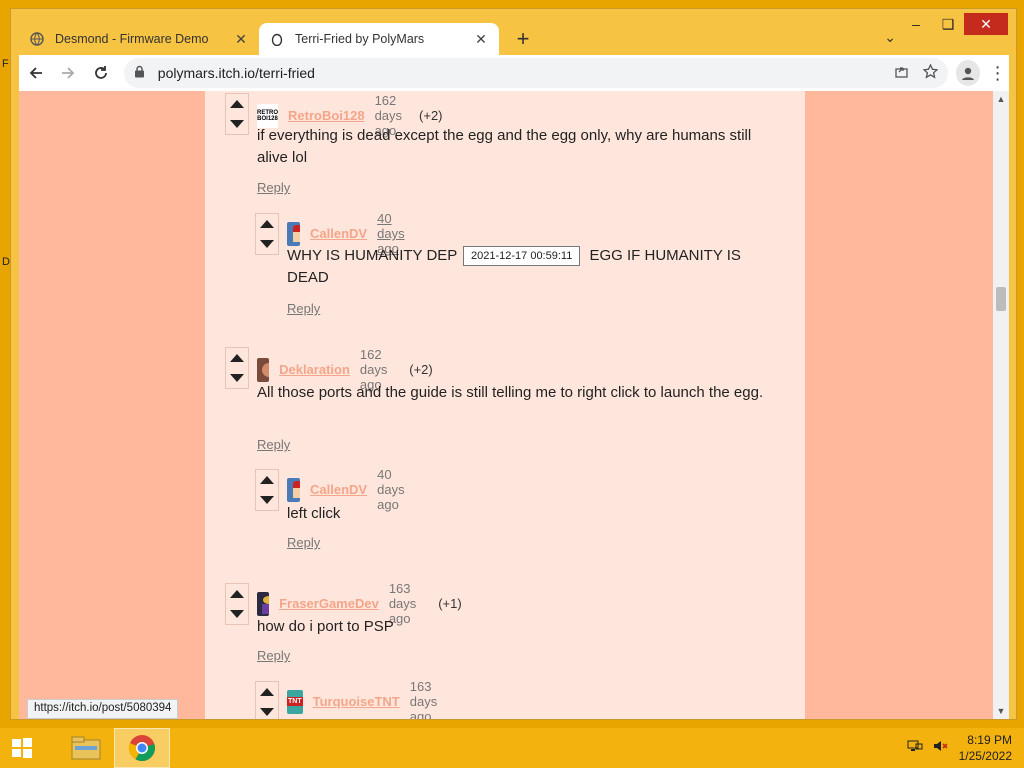  I want to click on share-icon, so click(901, 73).